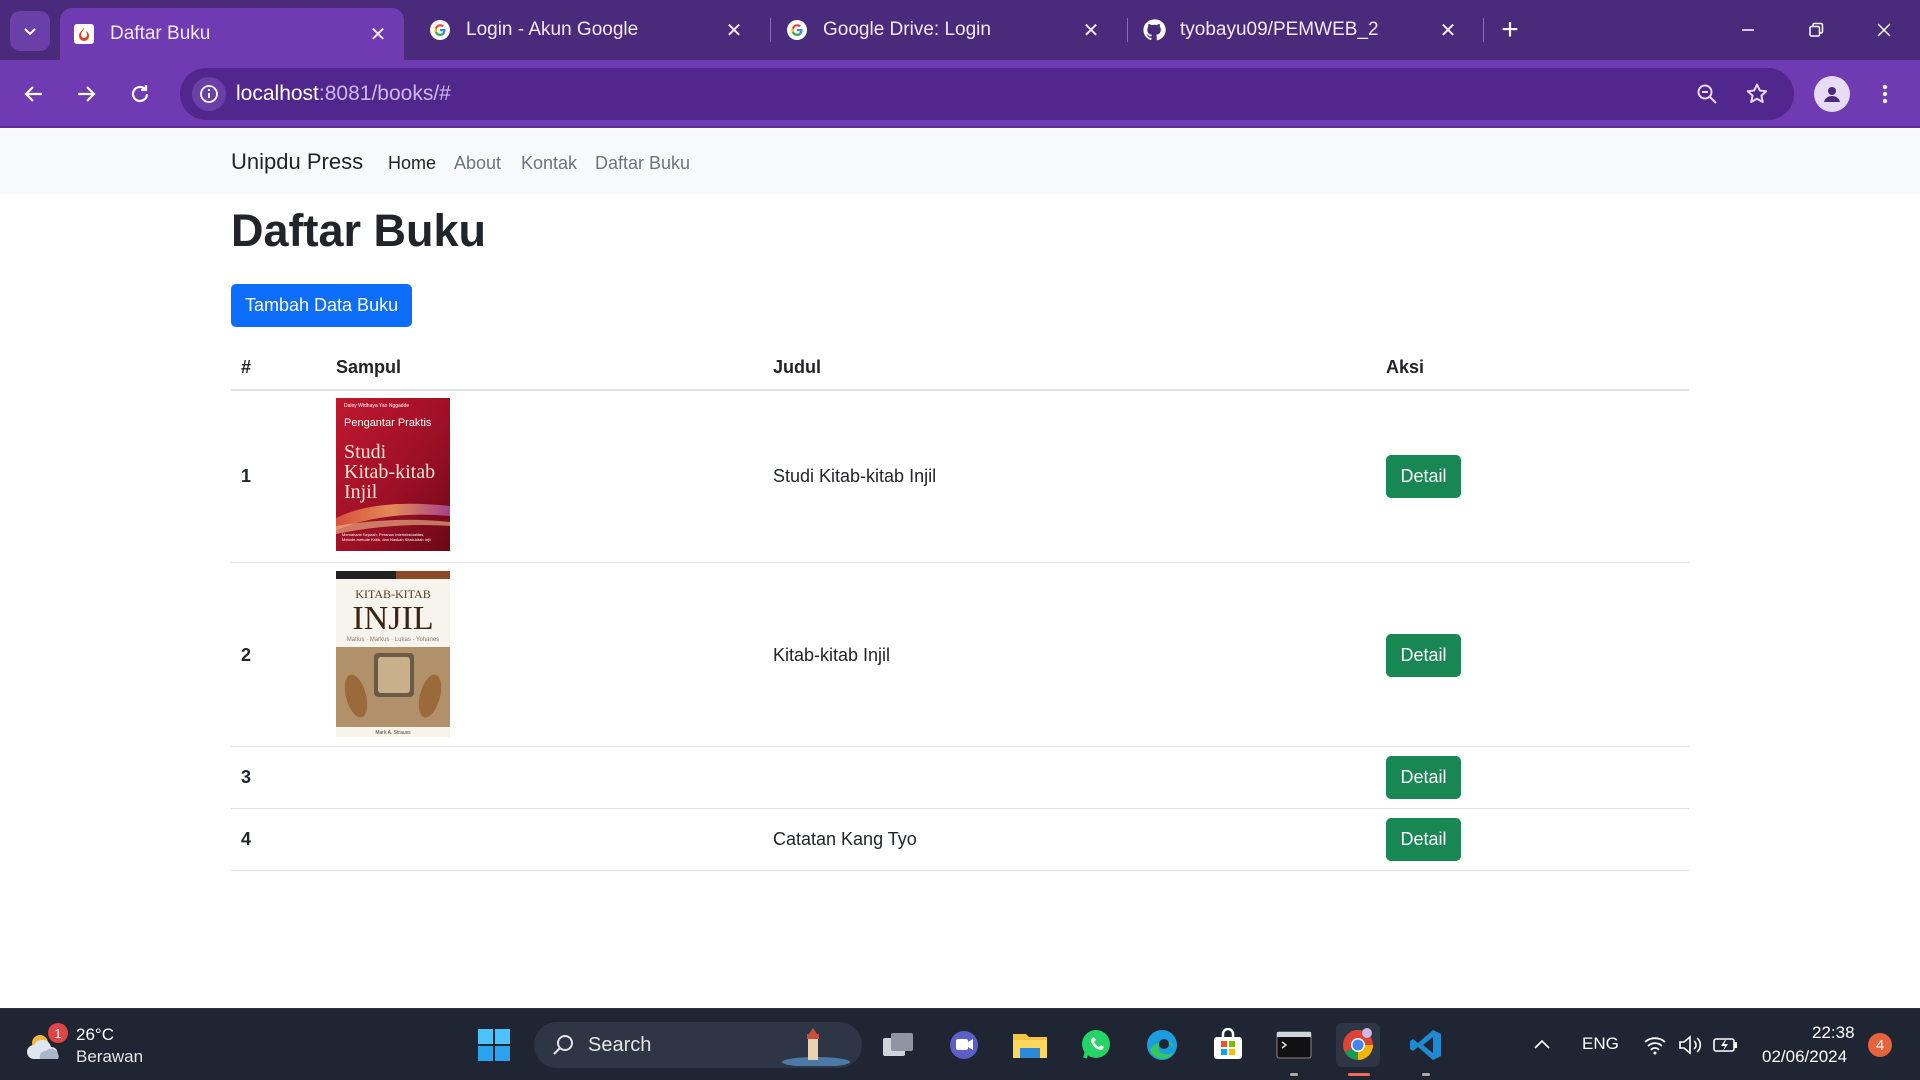  I want to click on reload-icon, so click(140, 94).